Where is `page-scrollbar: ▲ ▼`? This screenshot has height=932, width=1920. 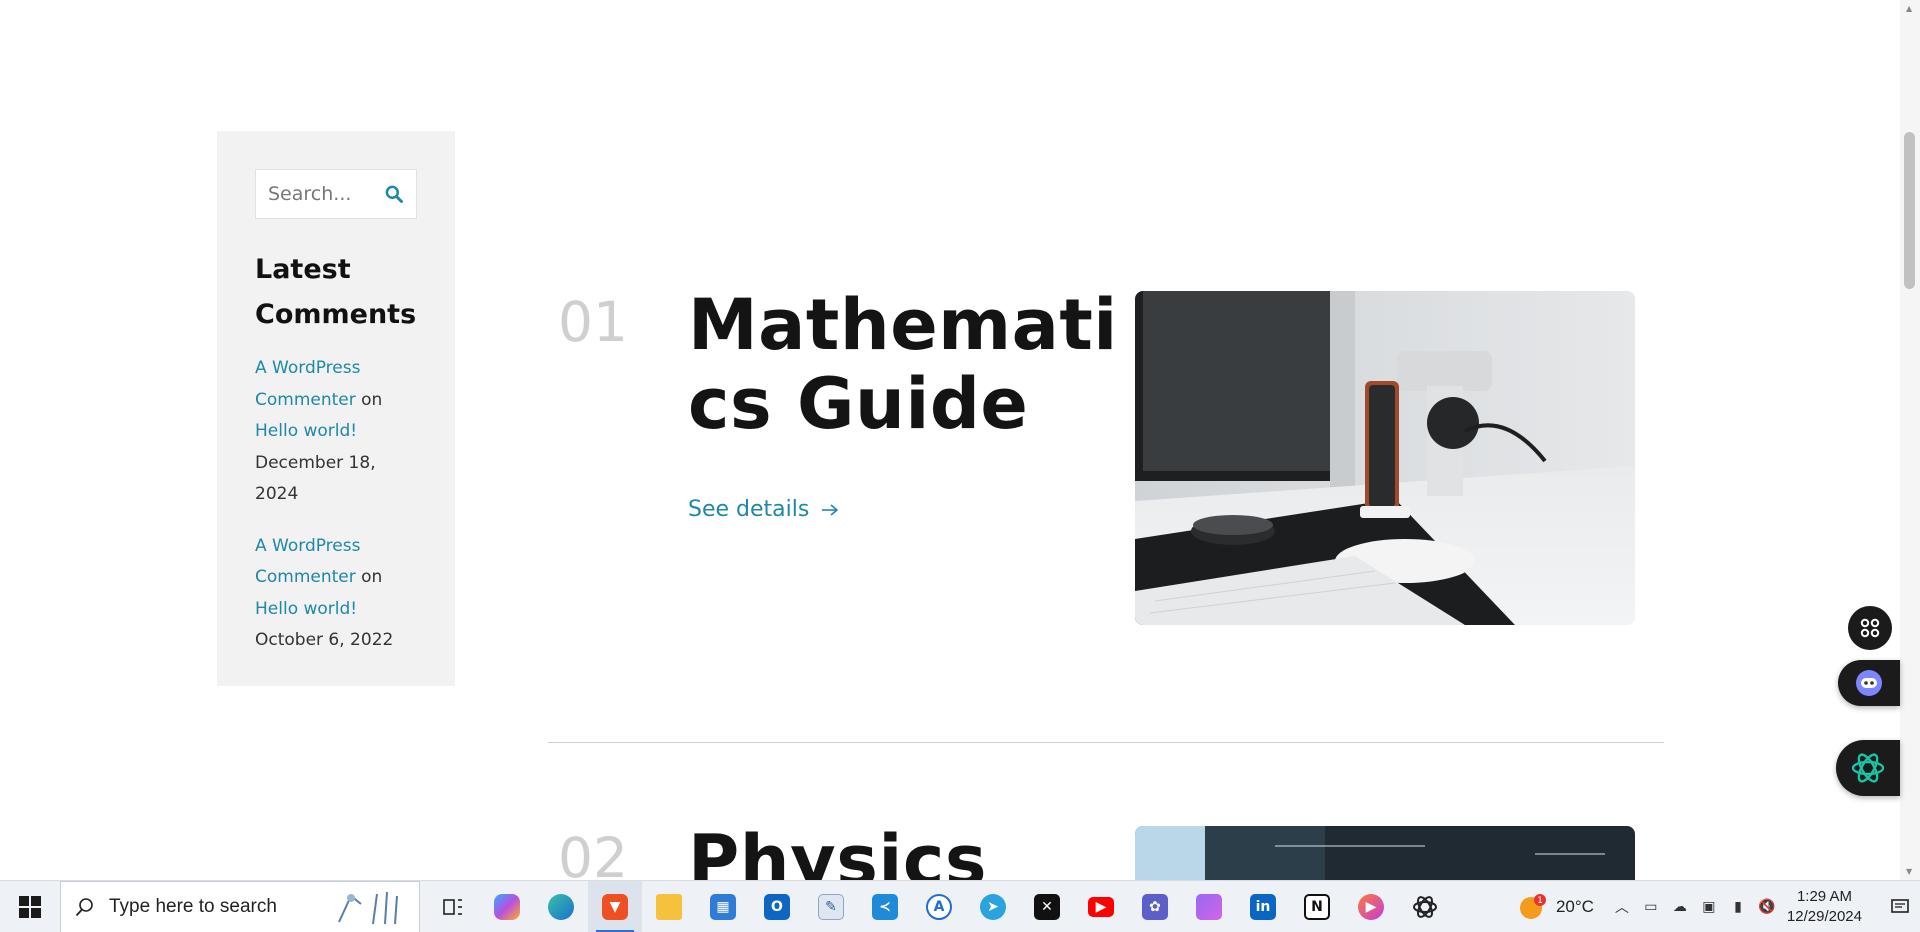 page-scrollbar: ▲ ▼ is located at coordinates (1910, 440).